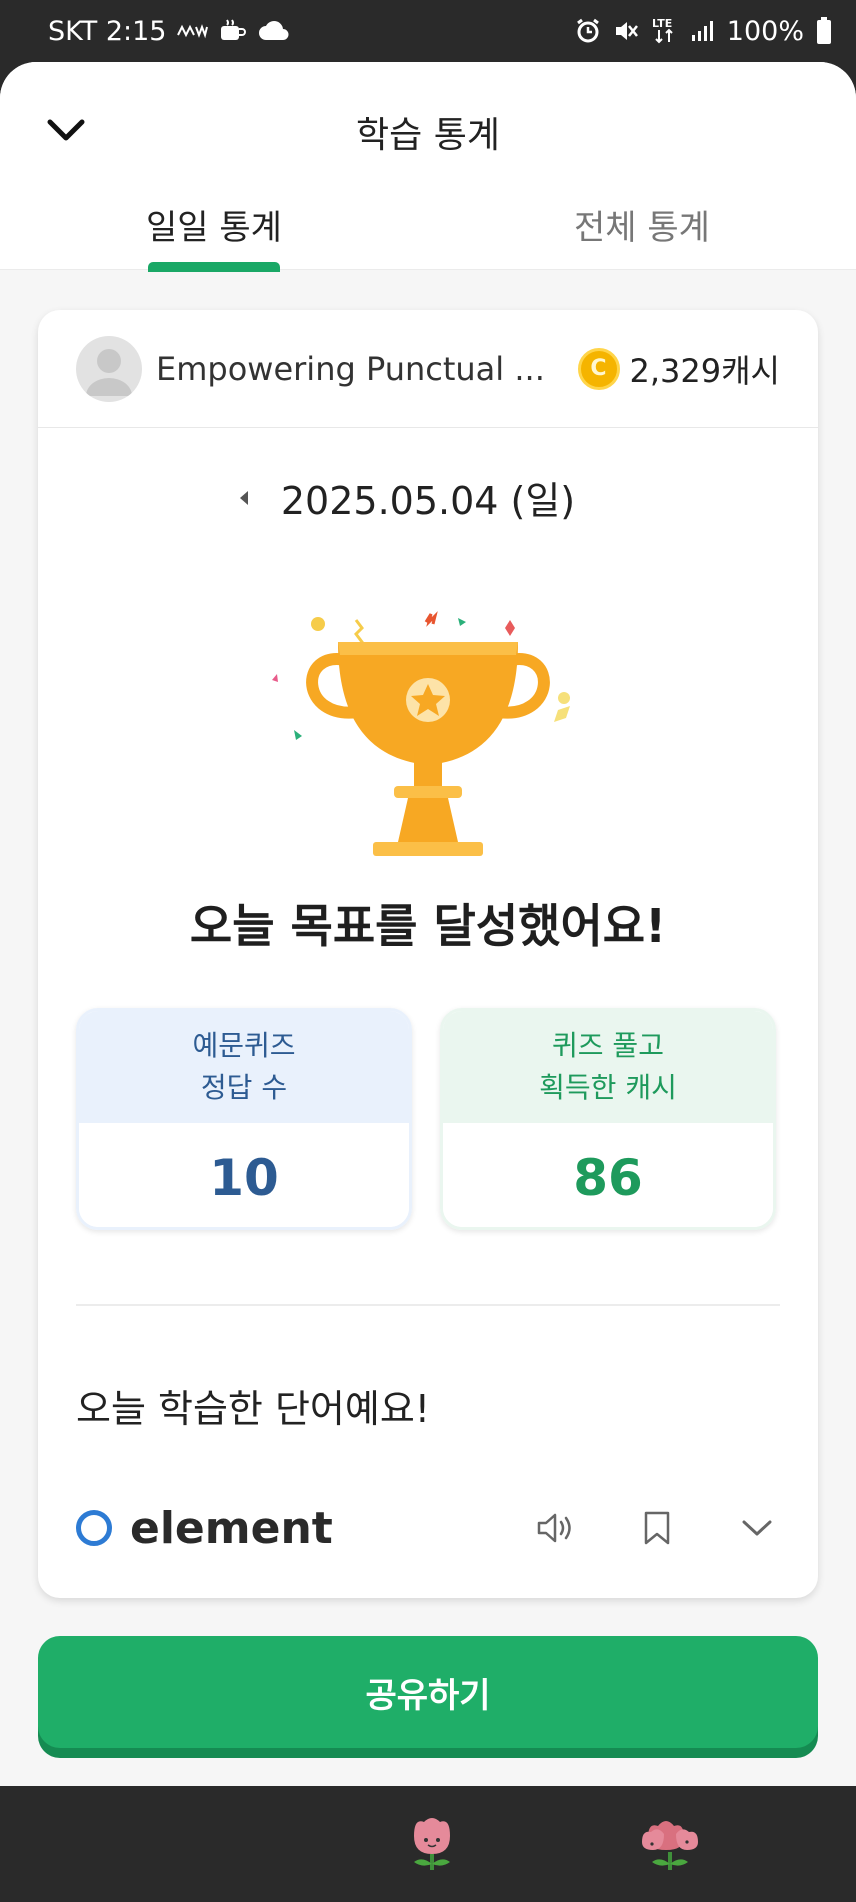  I want to click on avatar, so click(109, 368).